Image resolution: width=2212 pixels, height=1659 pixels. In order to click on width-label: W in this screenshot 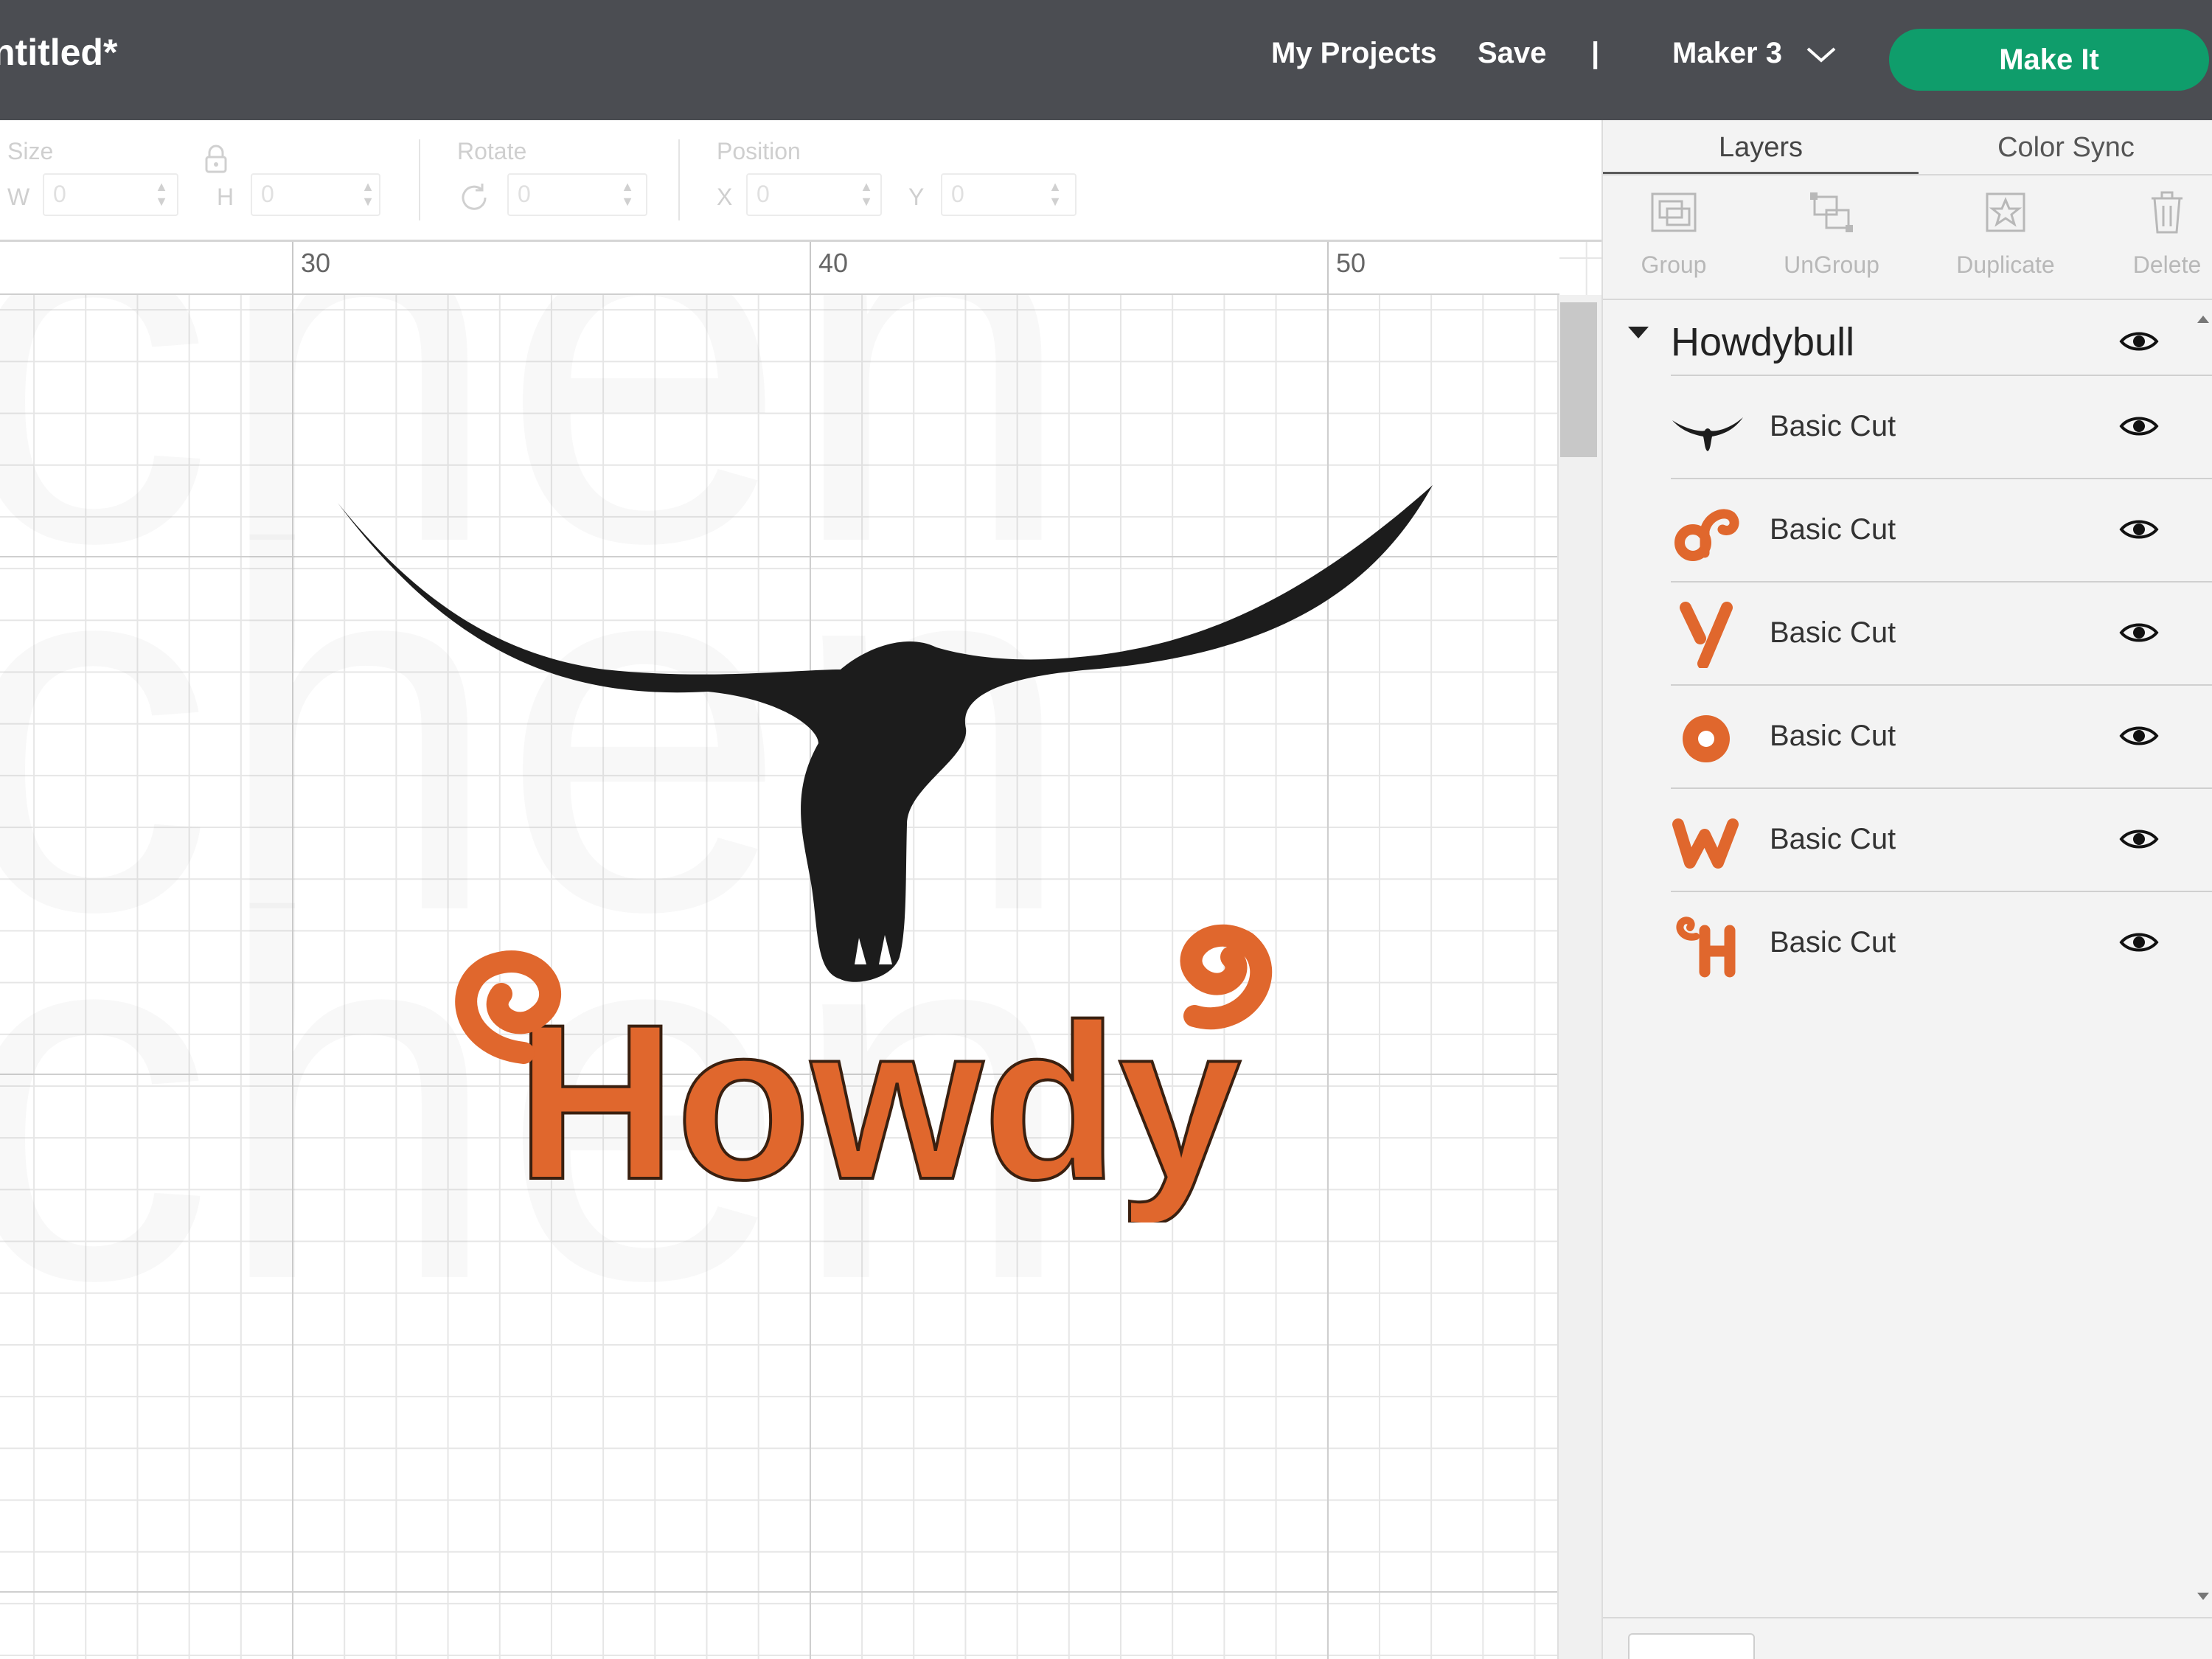, I will do `click(18, 197)`.